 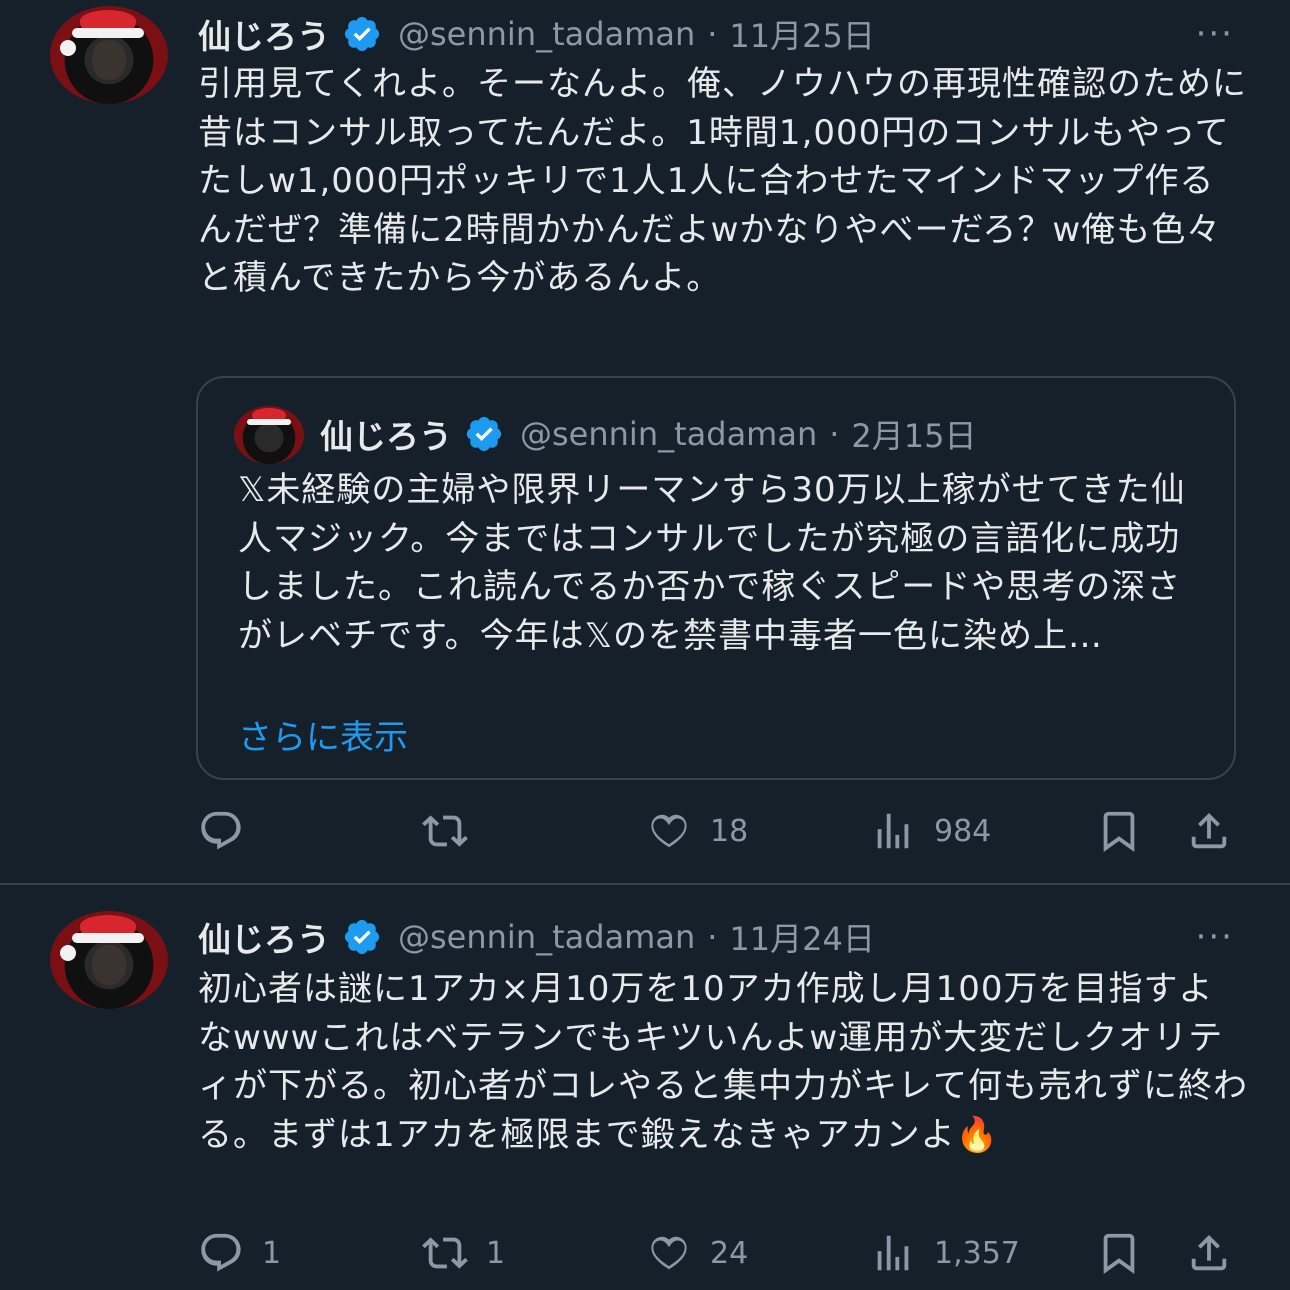 I want to click on tweet-header: 仙じろう @sennin_tadaman · 11月24日, so click(x=536, y=937).